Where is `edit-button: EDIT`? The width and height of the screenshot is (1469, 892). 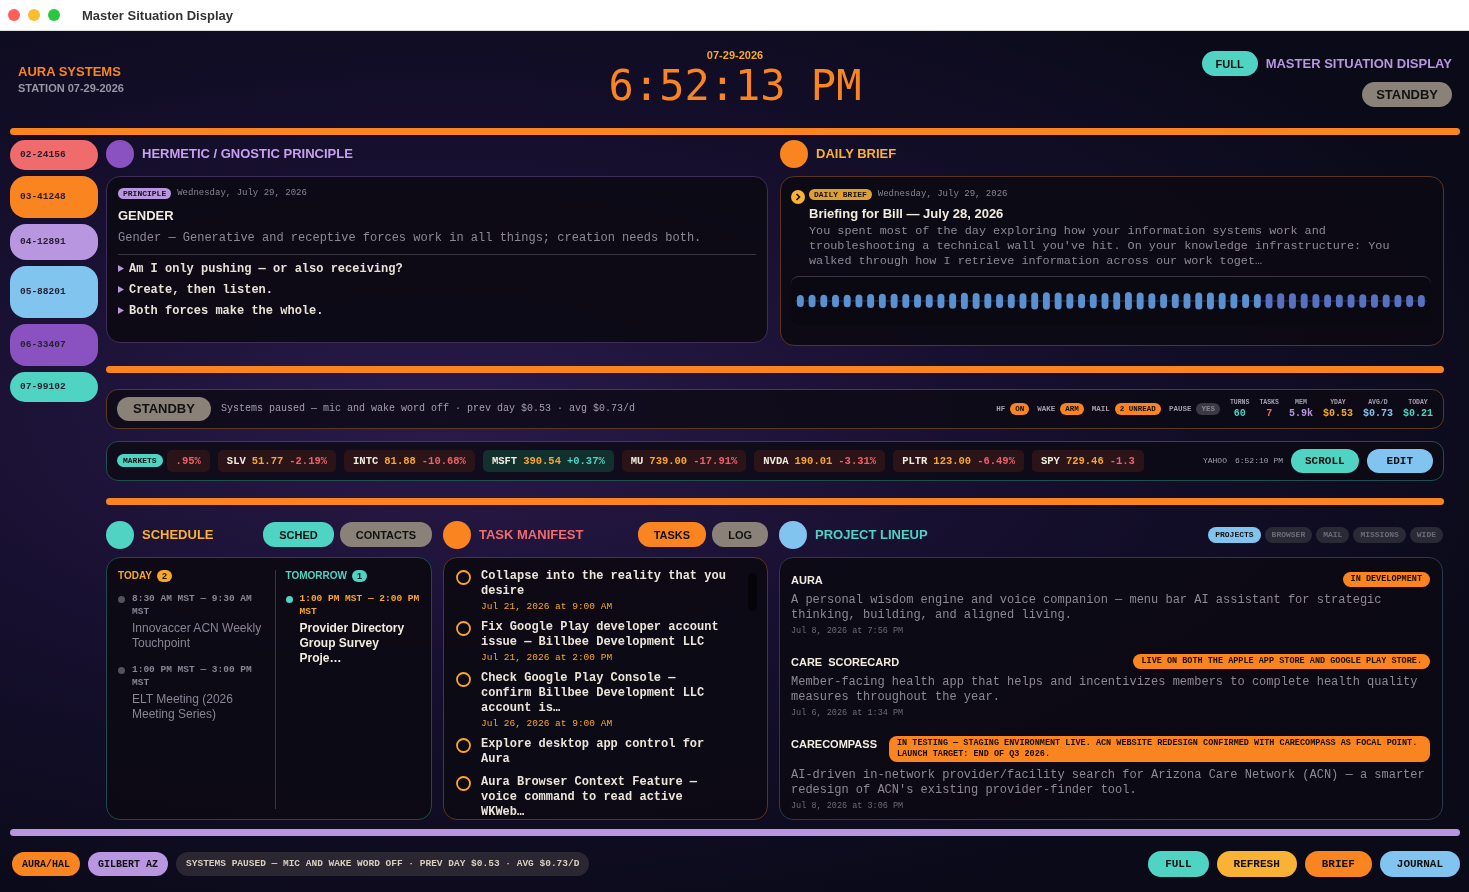
edit-button: EDIT is located at coordinates (1399, 460).